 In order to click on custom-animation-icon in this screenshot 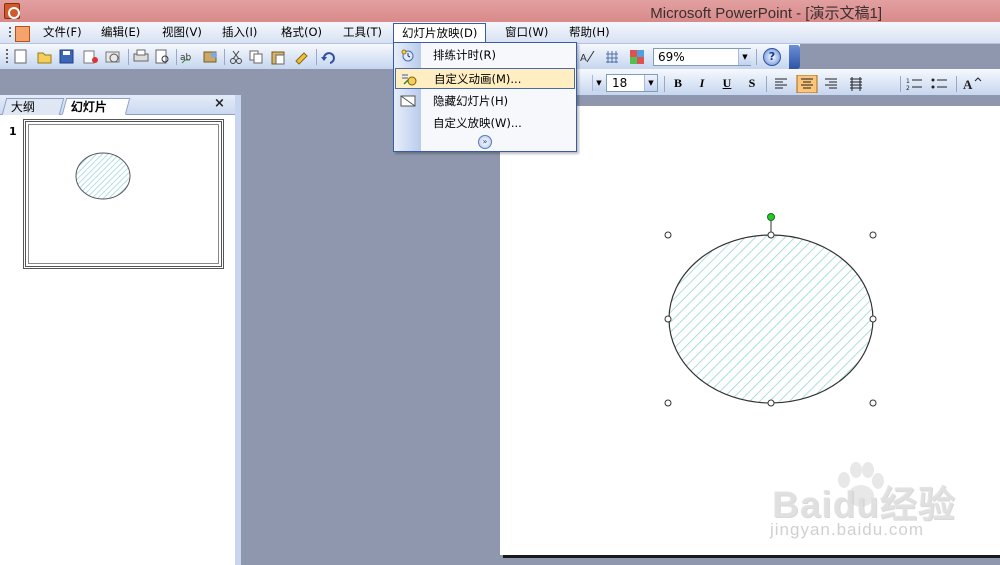, I will do `click(409, 80)`.